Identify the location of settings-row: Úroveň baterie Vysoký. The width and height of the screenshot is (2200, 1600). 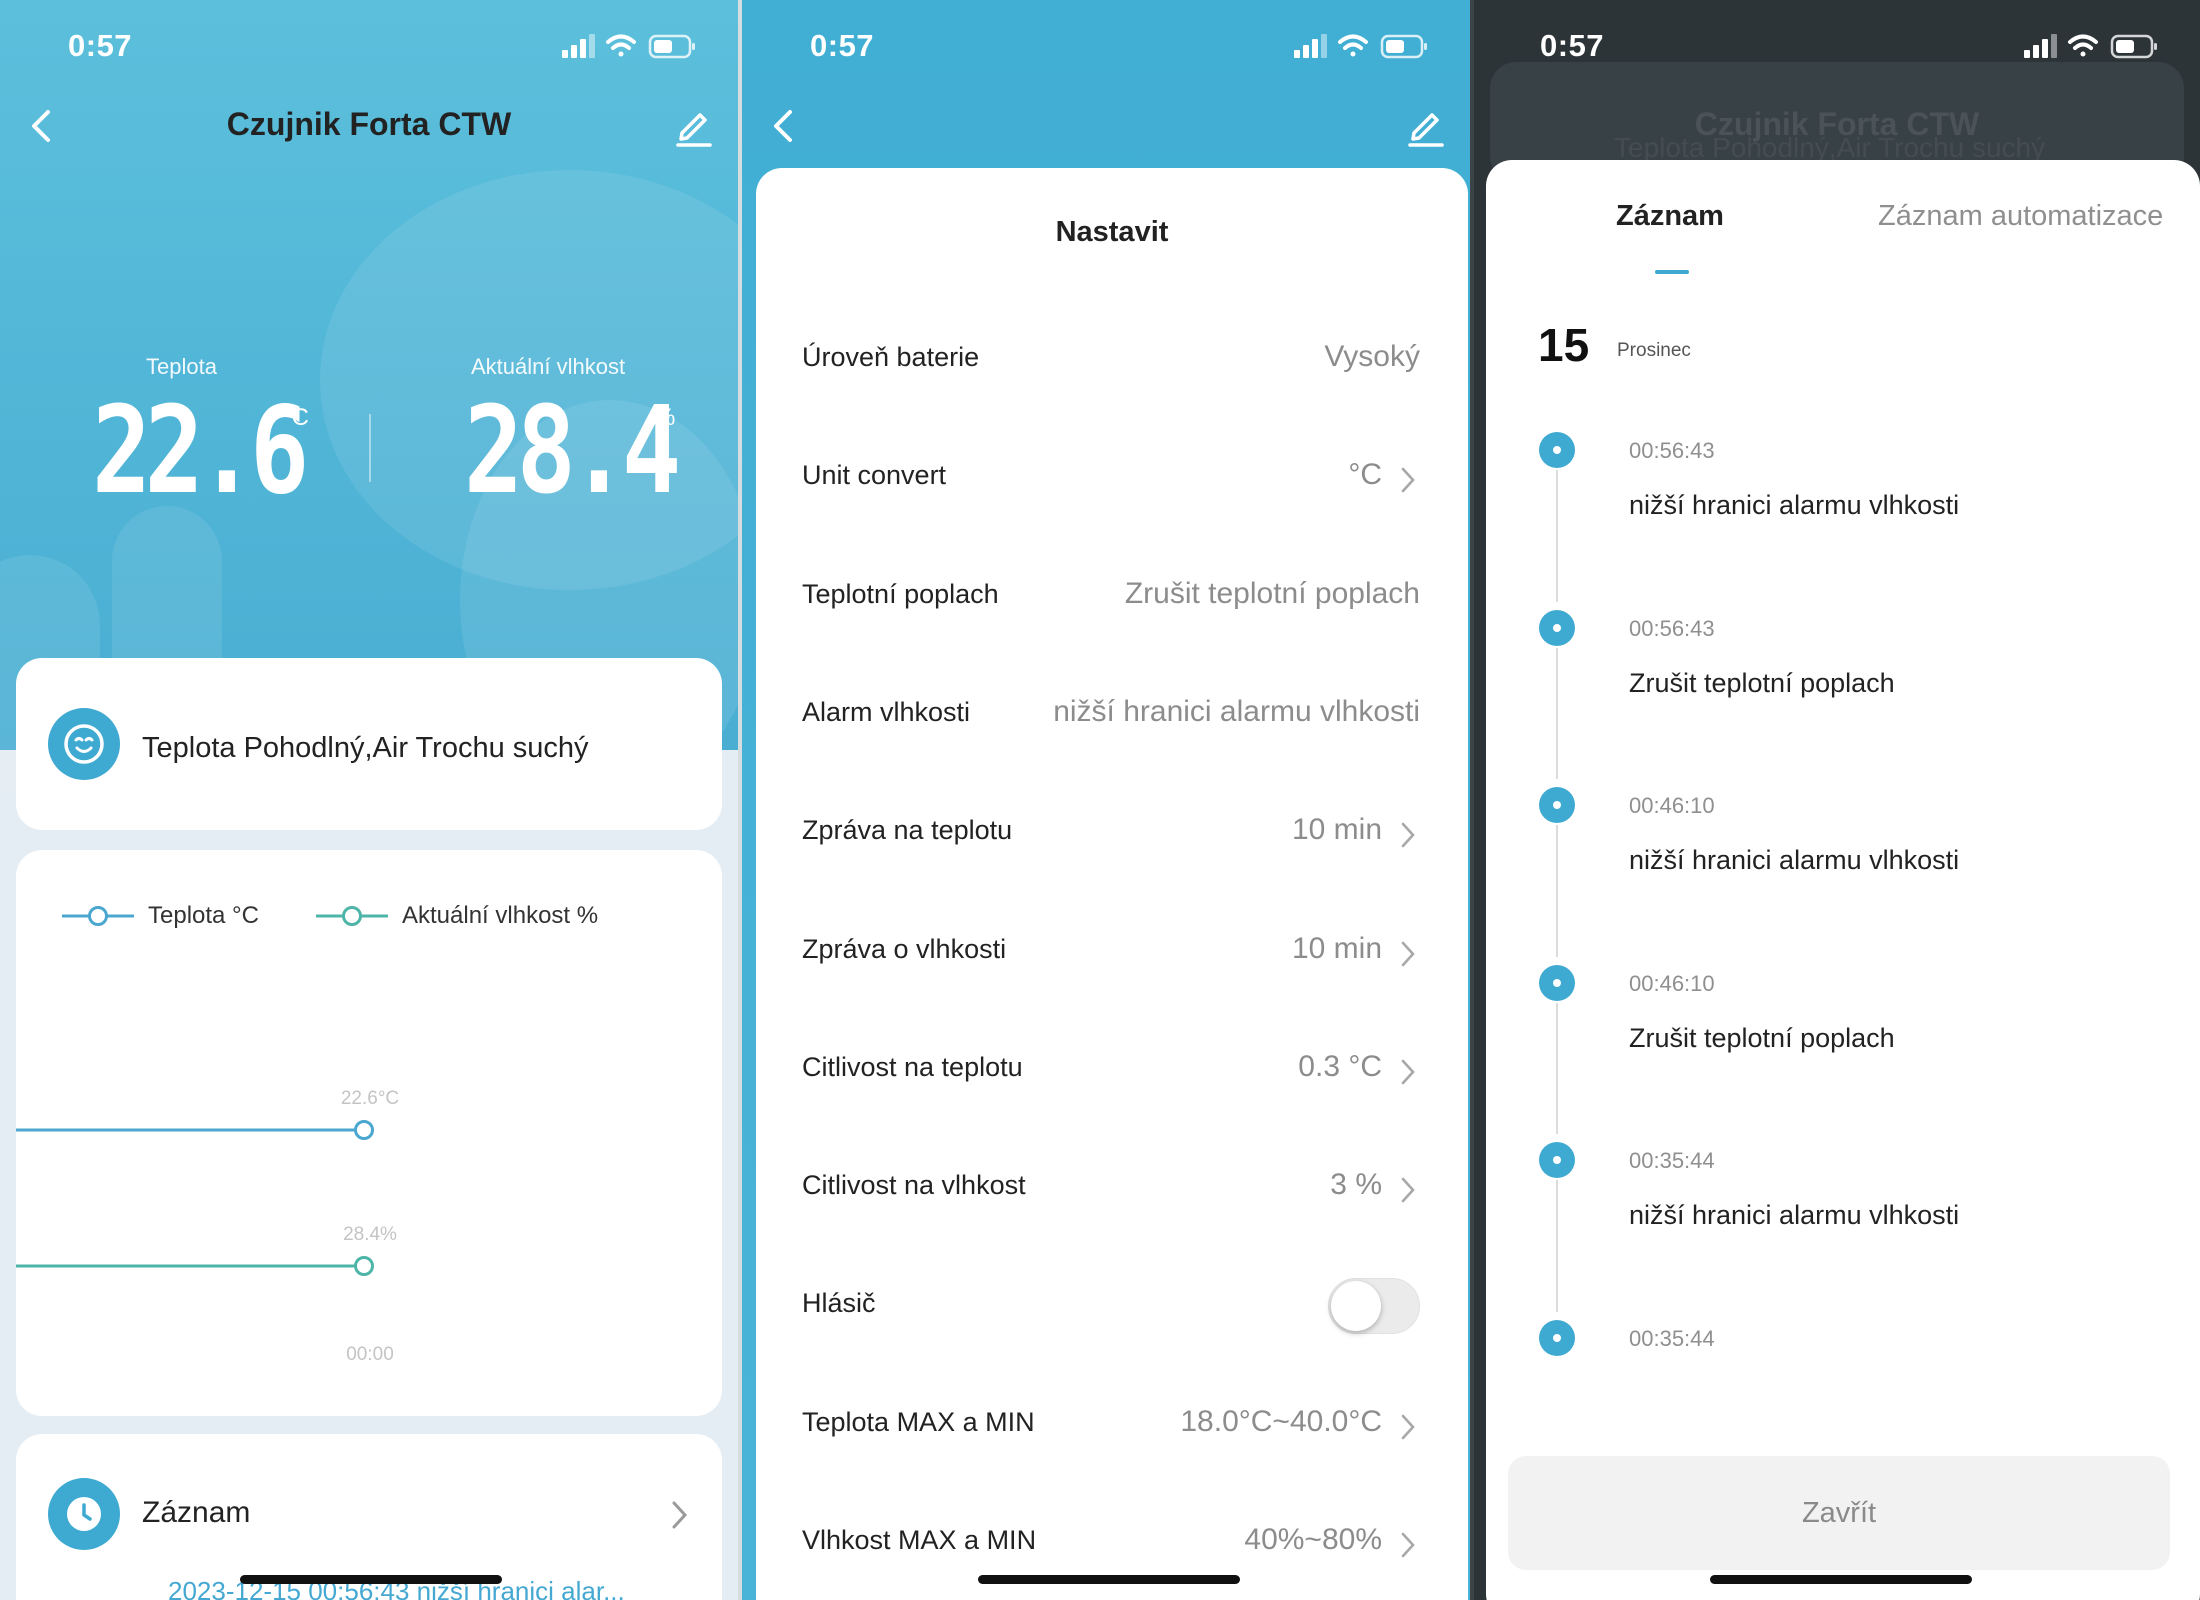
(1112, 359).